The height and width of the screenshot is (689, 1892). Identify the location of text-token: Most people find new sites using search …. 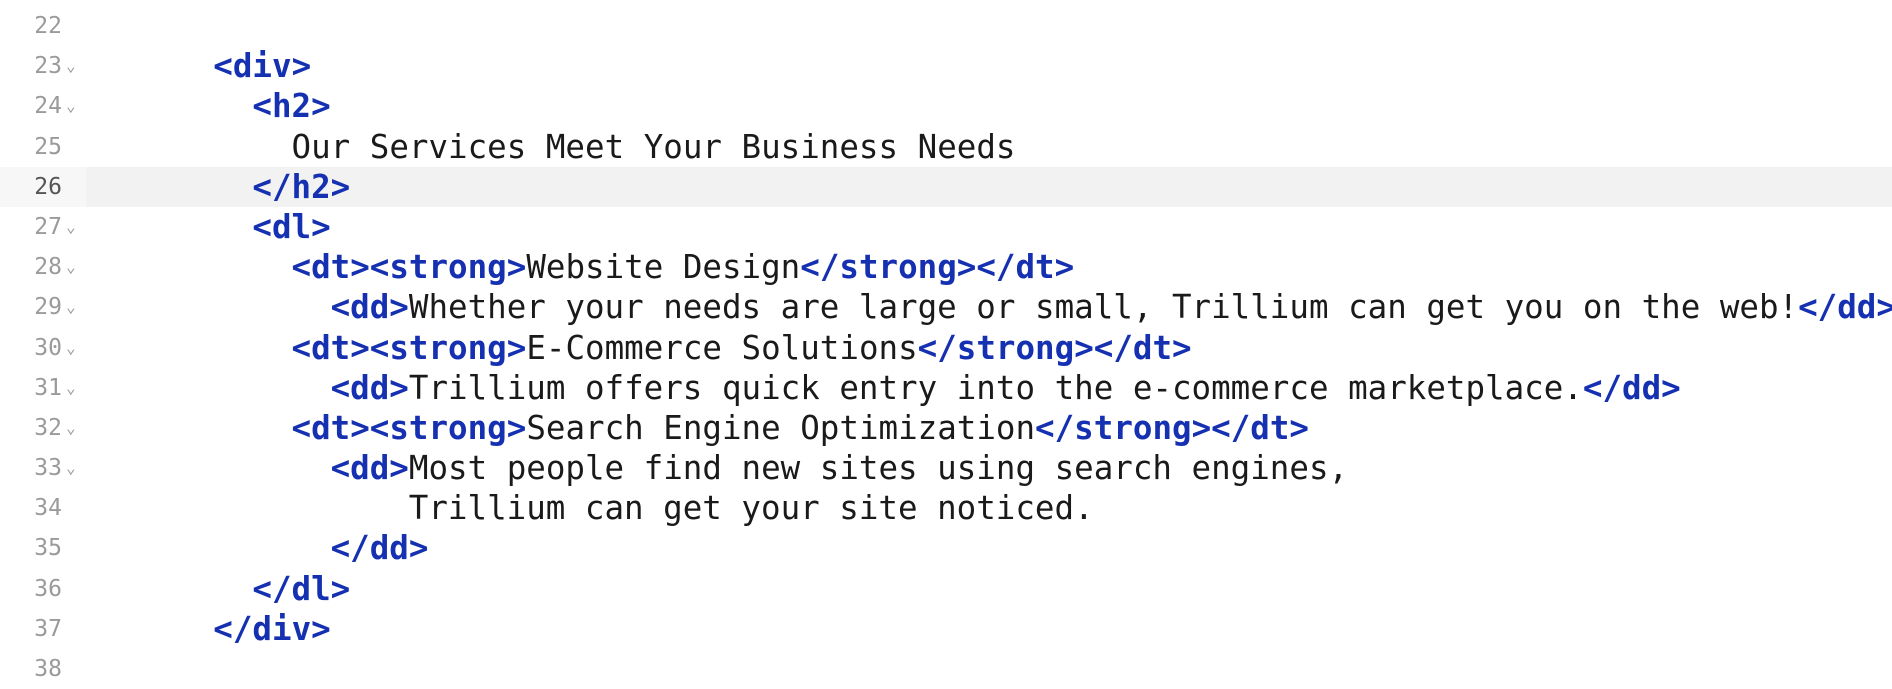
(878, 468).